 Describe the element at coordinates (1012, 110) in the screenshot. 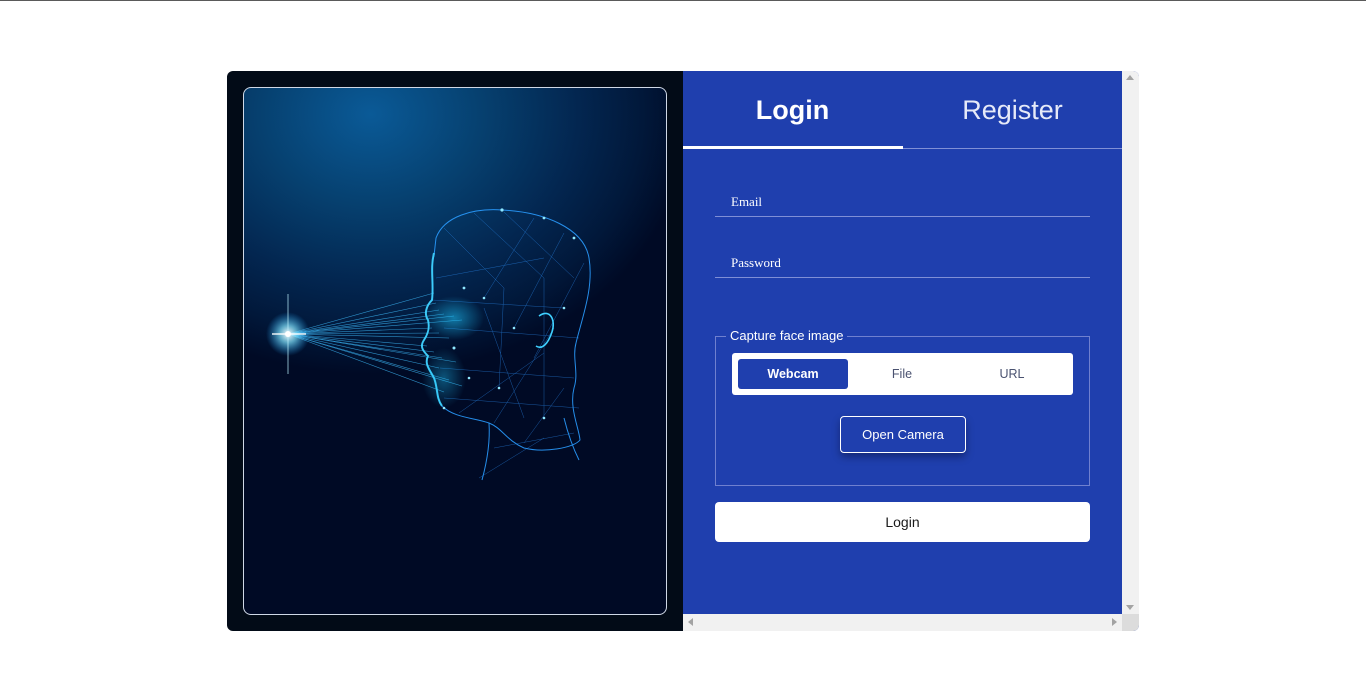

I see `tab-register: Register` at that location.